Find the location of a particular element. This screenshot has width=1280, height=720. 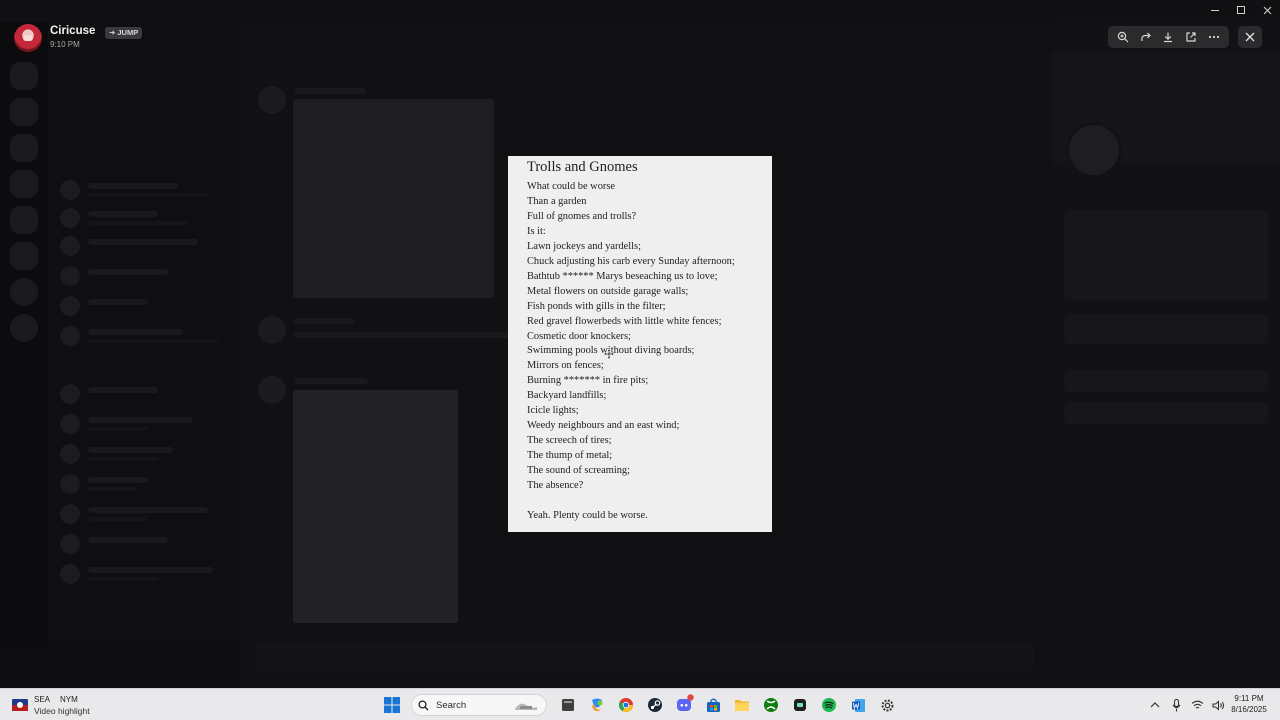

taskbar-copilot is located at coordinates (597, 705).